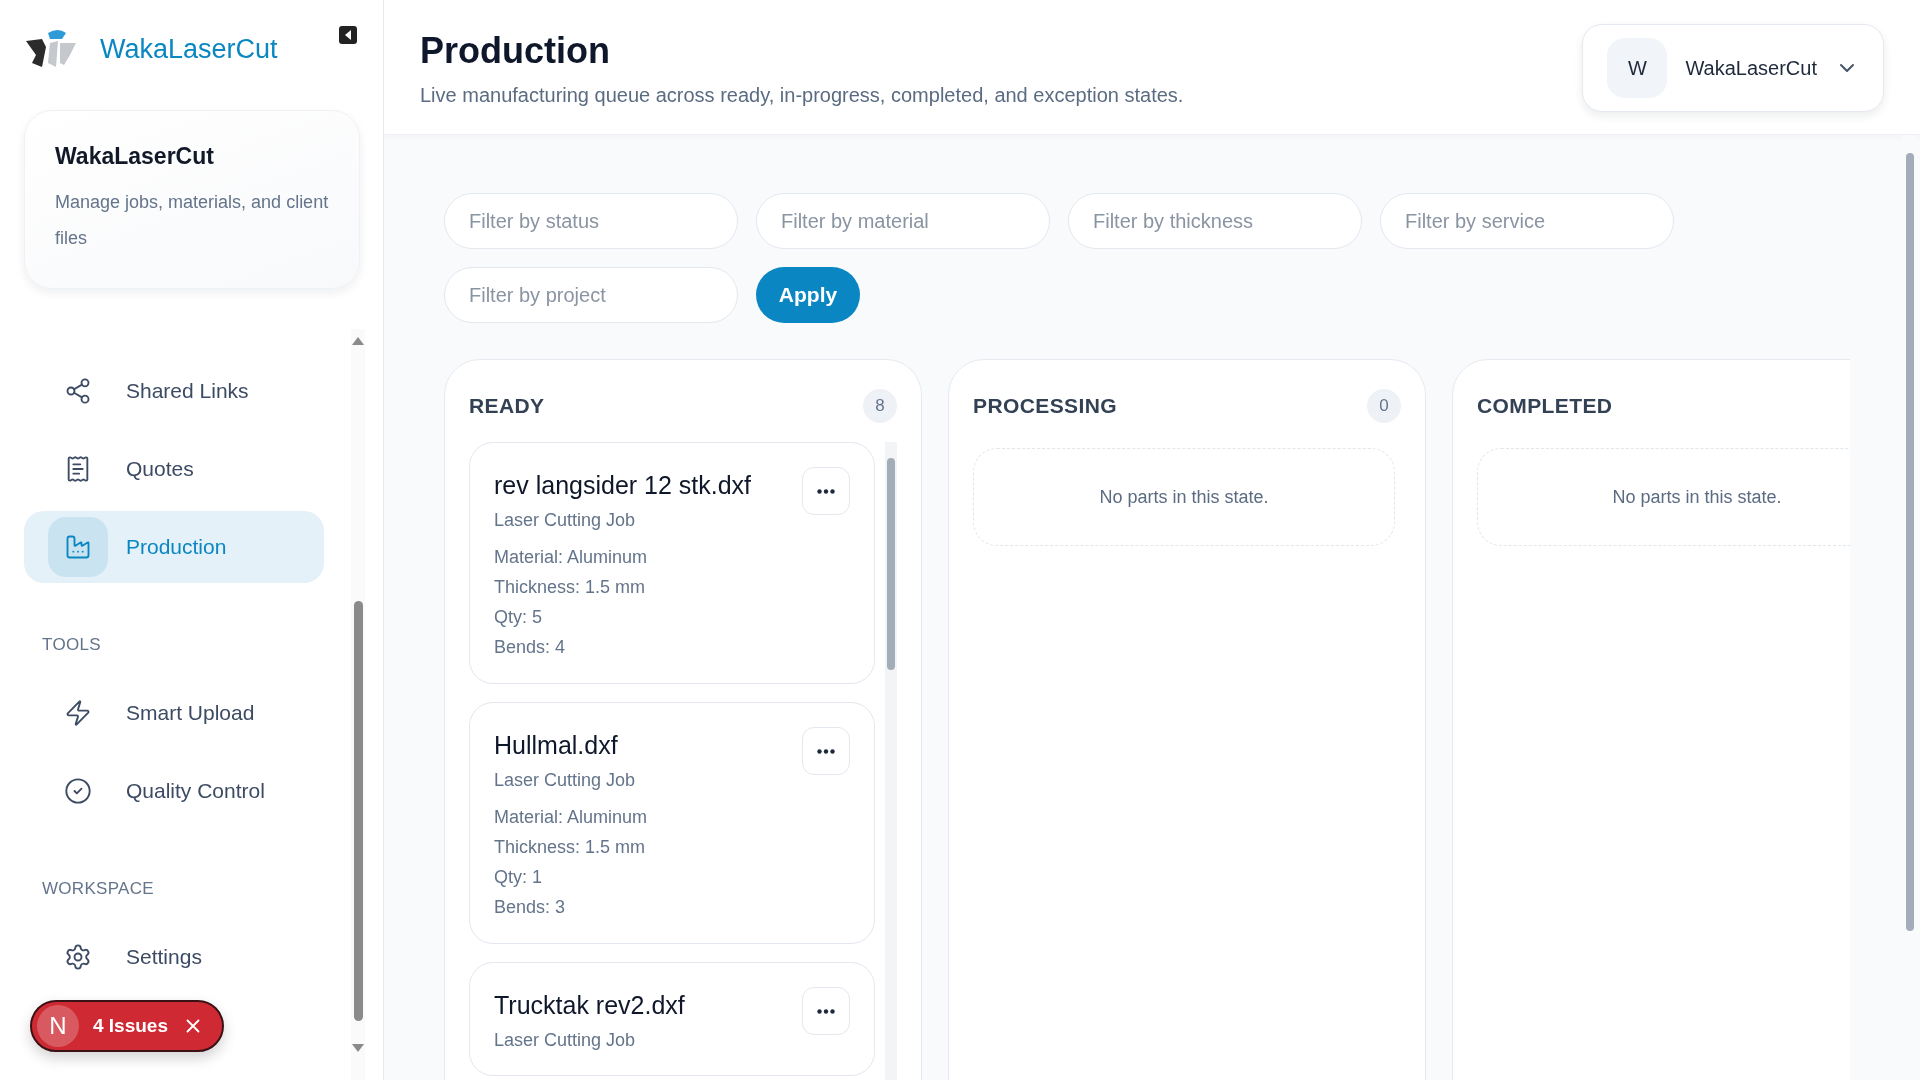  I want to click on count-badge: 0, so click(1384, 406).